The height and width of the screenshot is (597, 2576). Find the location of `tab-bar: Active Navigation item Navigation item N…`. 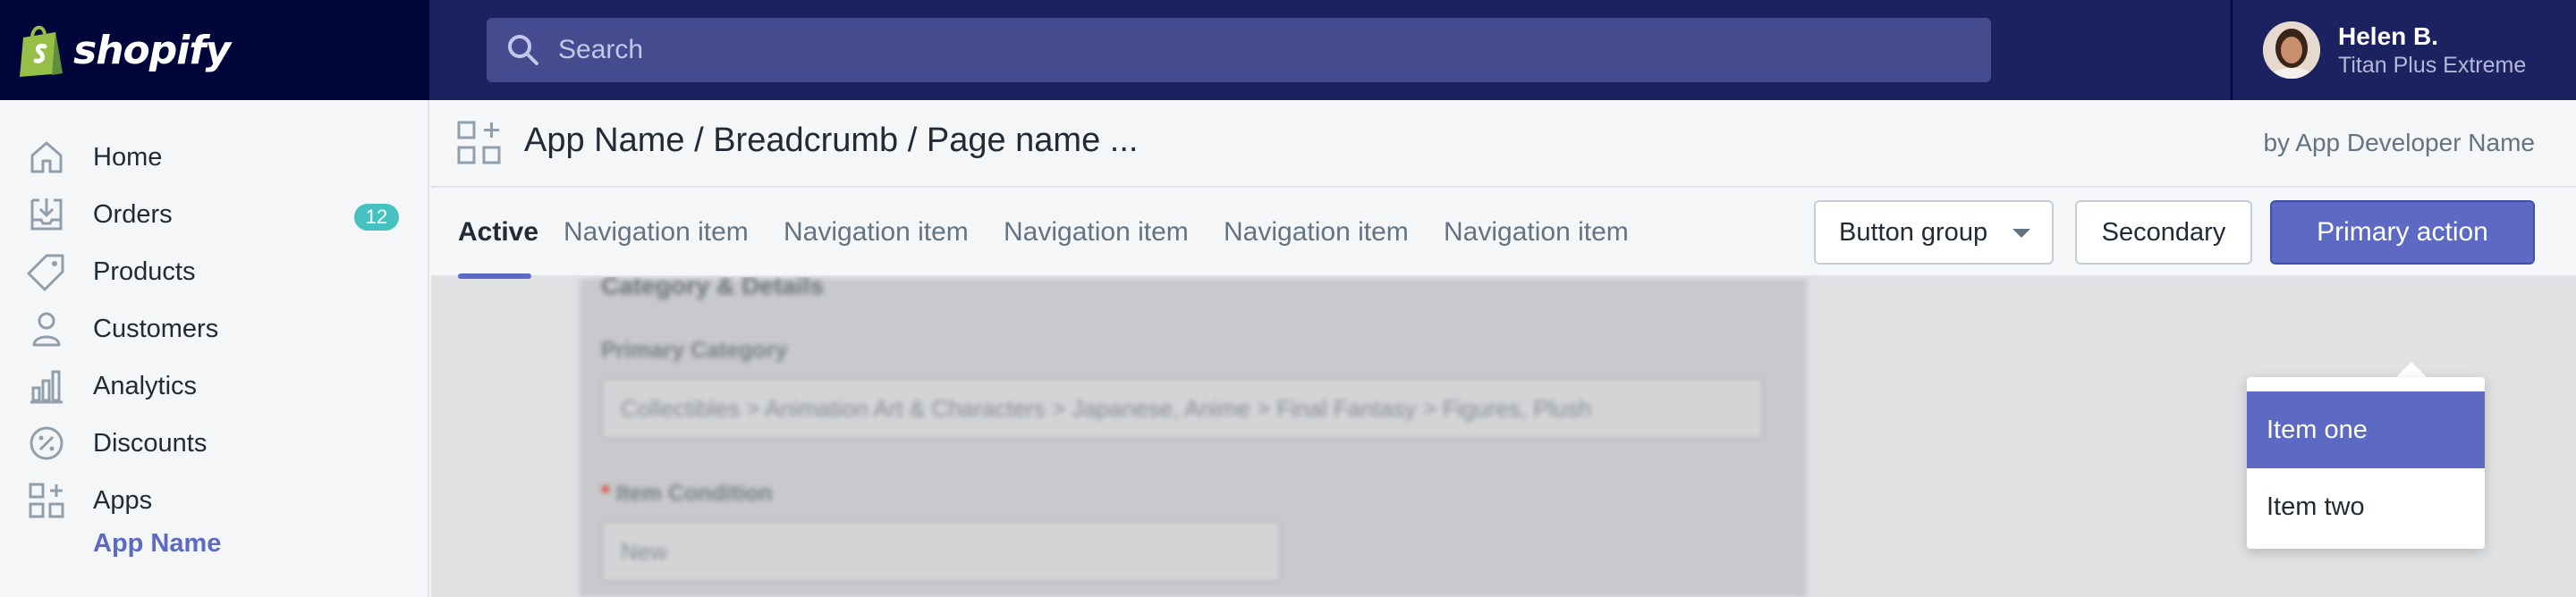

tab-bar: Active Navigation item Navigation item N… is located at coordinates (1503, 233).